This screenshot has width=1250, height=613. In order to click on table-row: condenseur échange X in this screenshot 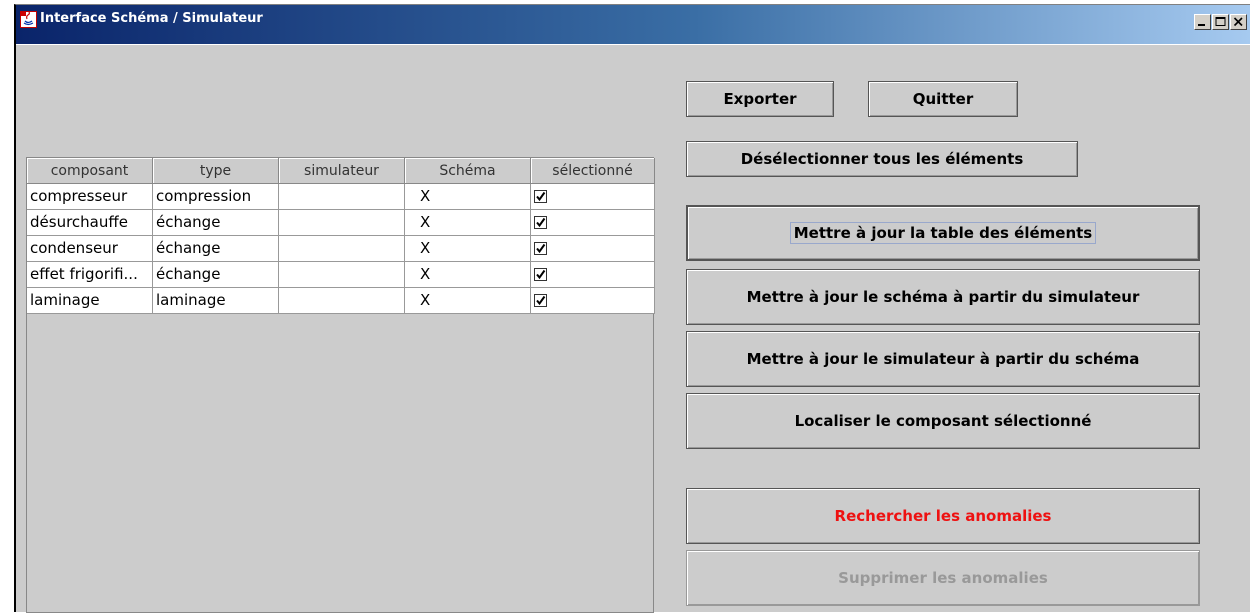, I will do `click(341, 249)`.